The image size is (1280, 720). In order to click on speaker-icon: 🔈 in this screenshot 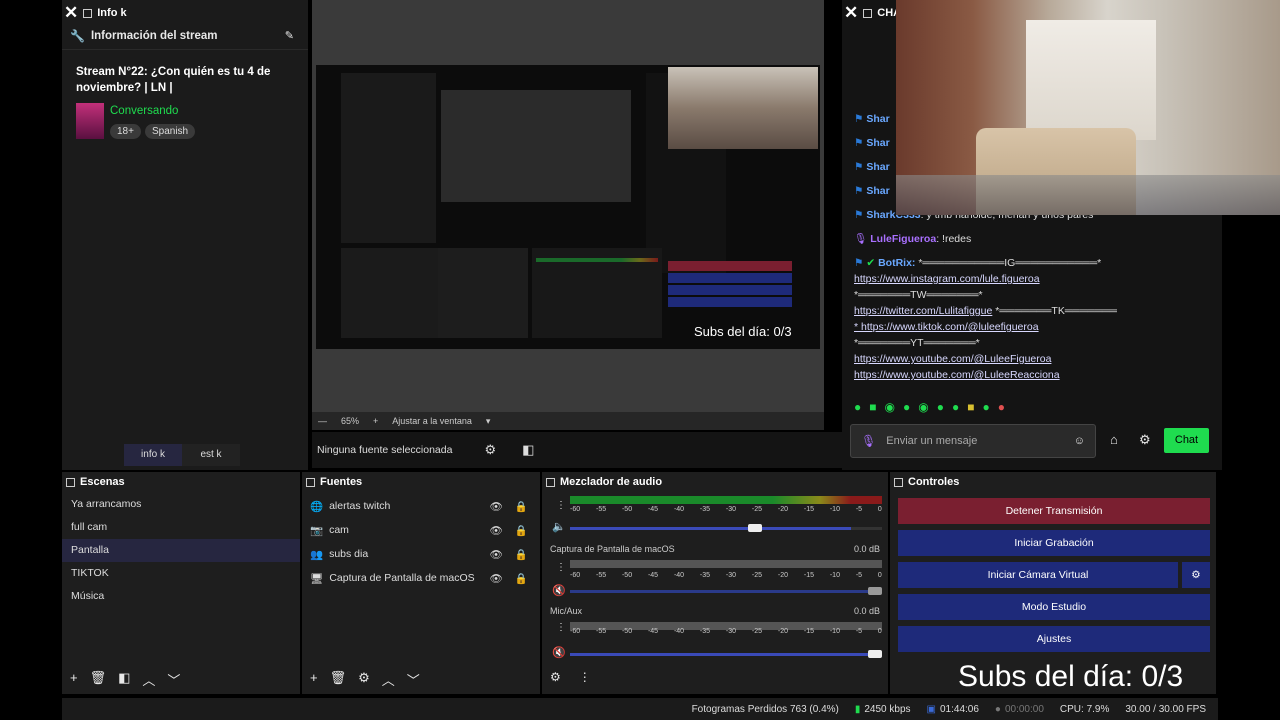, I will do `click(559, 526)`.